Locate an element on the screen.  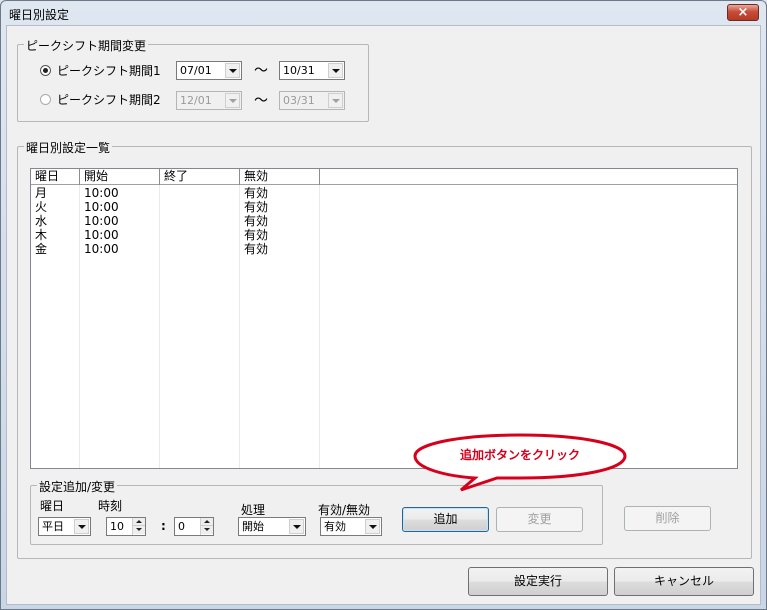
add-button: 追加 is located at coordinates (445, 519).